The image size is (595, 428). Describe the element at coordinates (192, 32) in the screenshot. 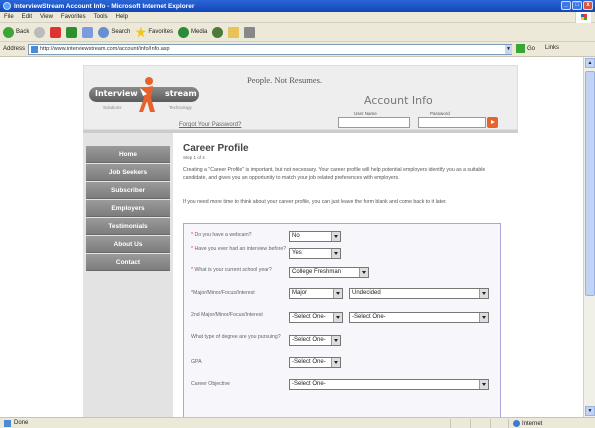

I see `media-button: Media` at that location.